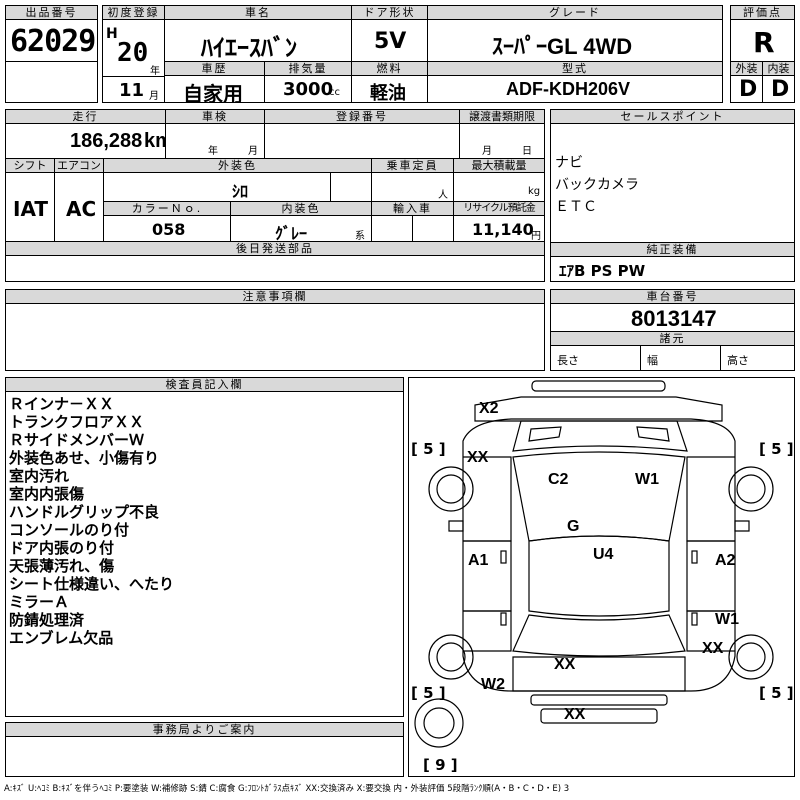 The height and width of the screenshot is (800, 800). I want to click on load-label: 最大積載量, so click(499, 165).